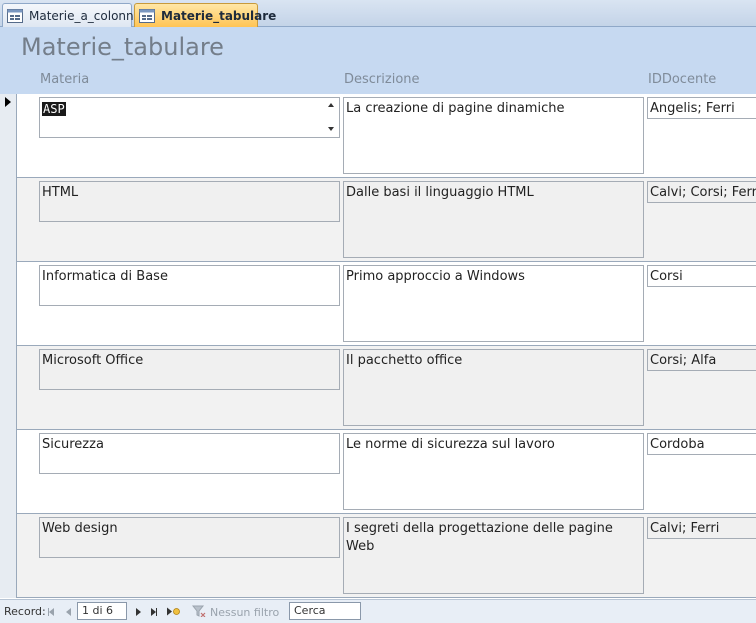  I want to click on record-label: Record:, so click(25, 611).